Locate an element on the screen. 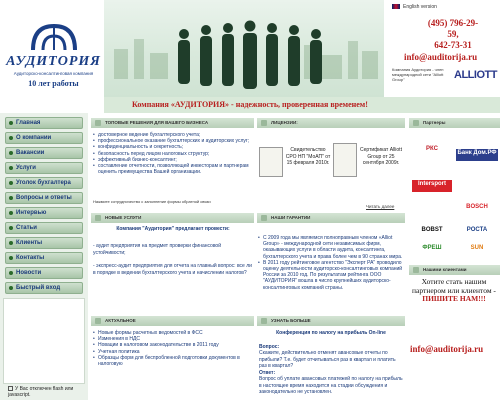 This screenshot has height=400, width=500. licenses-header: ЛИЦЕНЗИИ: is located at coordinates (331, 123).